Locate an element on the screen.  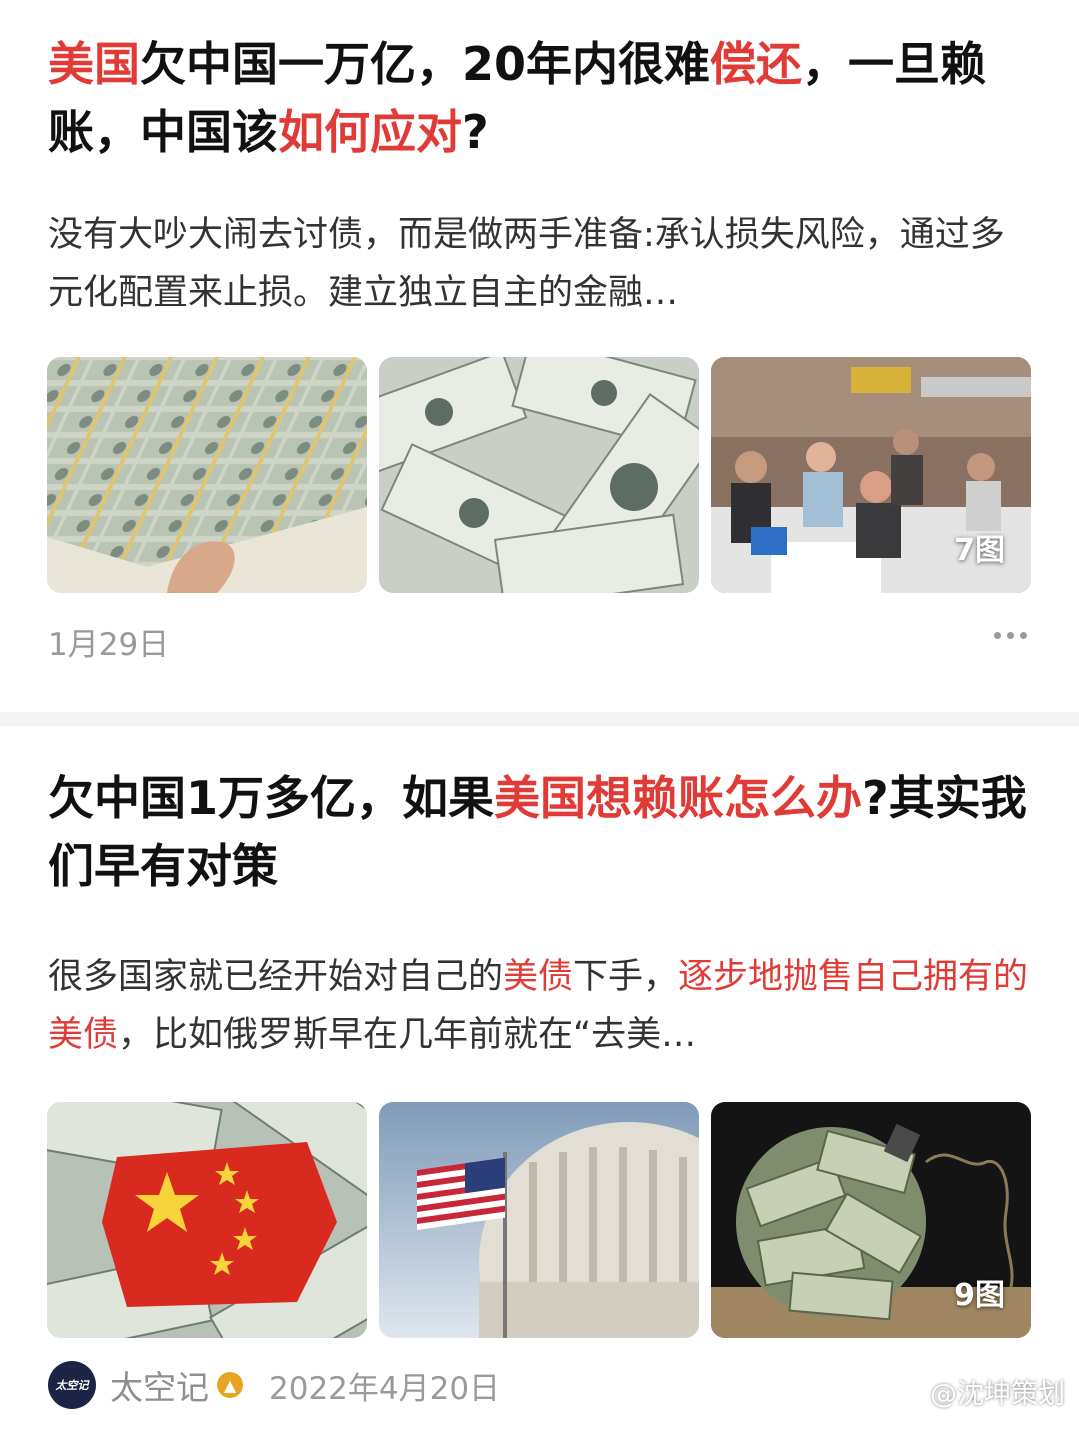
summary-part: 美债 is located at coordinates (538, 977).